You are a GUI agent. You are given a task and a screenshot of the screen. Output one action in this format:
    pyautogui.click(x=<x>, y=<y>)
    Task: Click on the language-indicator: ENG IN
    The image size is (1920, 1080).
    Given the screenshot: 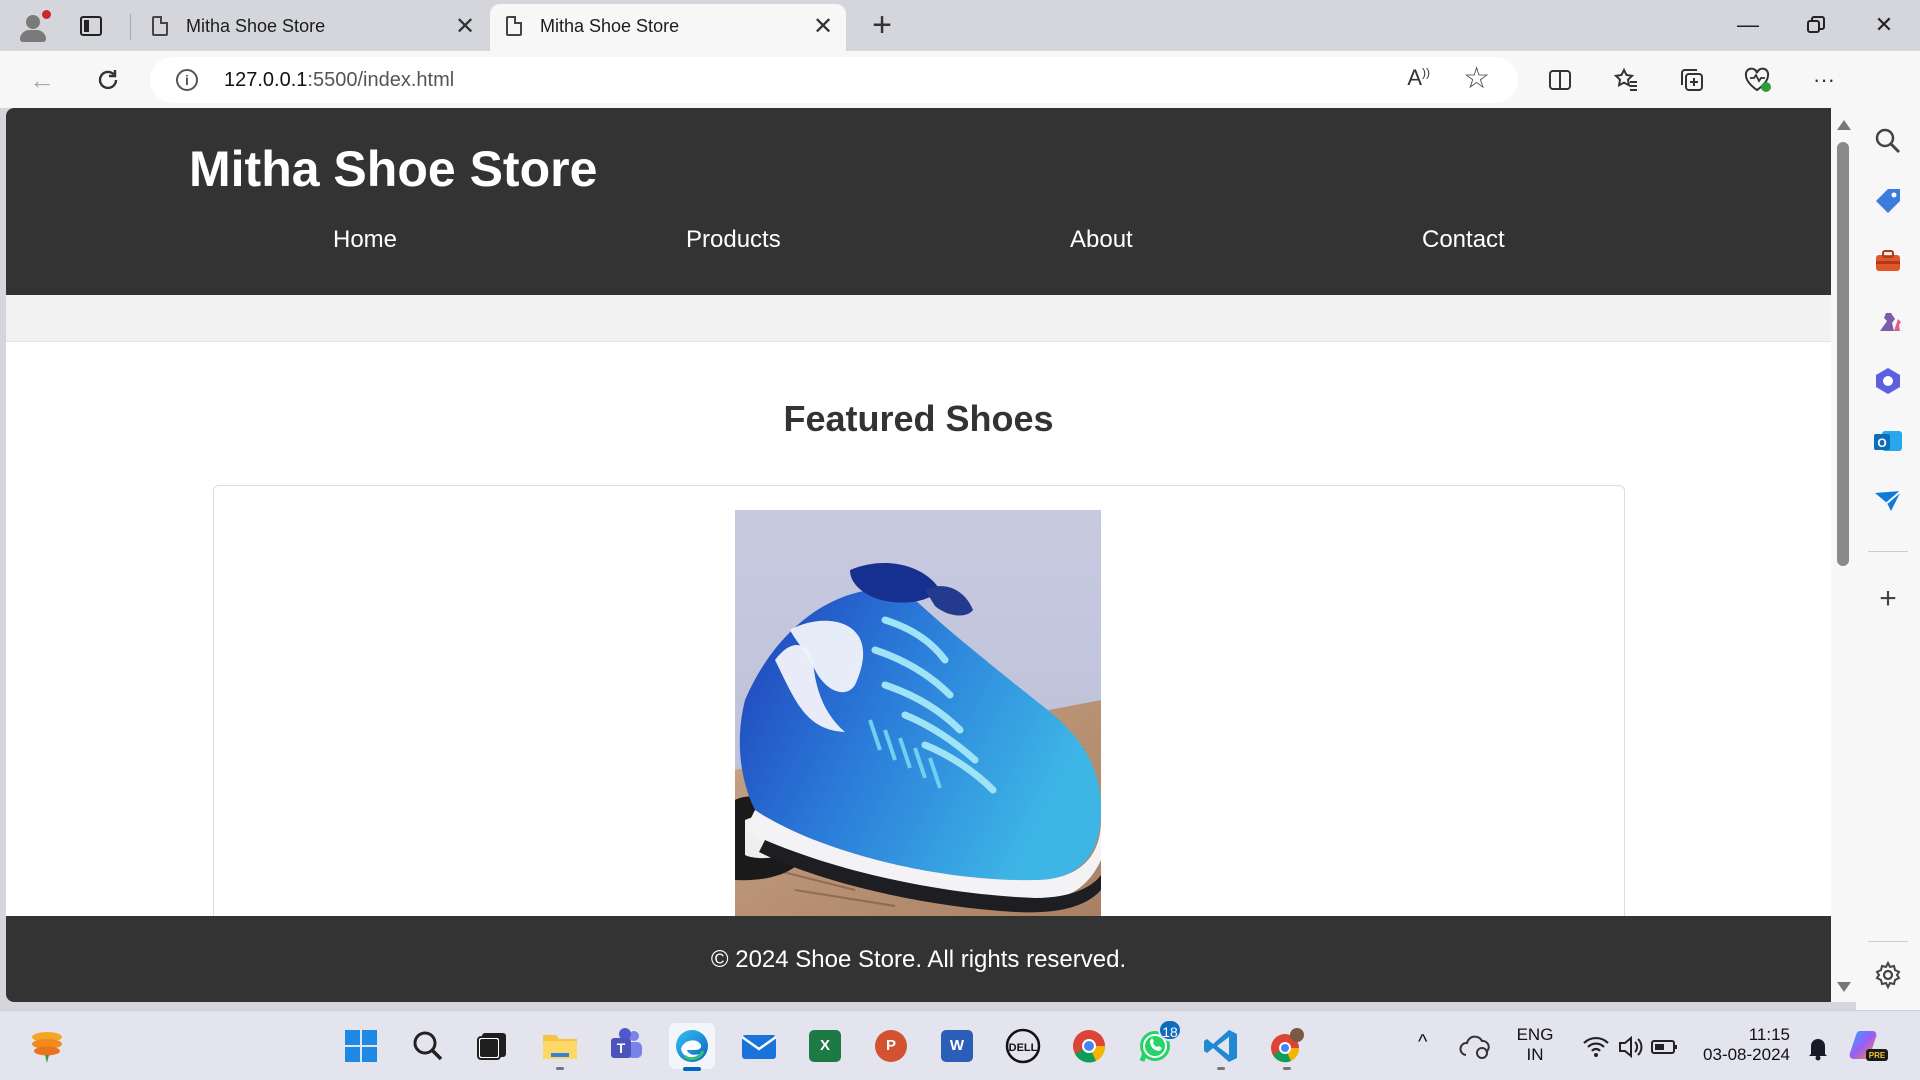 What is the action you would take?
    pyautogui.click(x=1535, y=1045)
    